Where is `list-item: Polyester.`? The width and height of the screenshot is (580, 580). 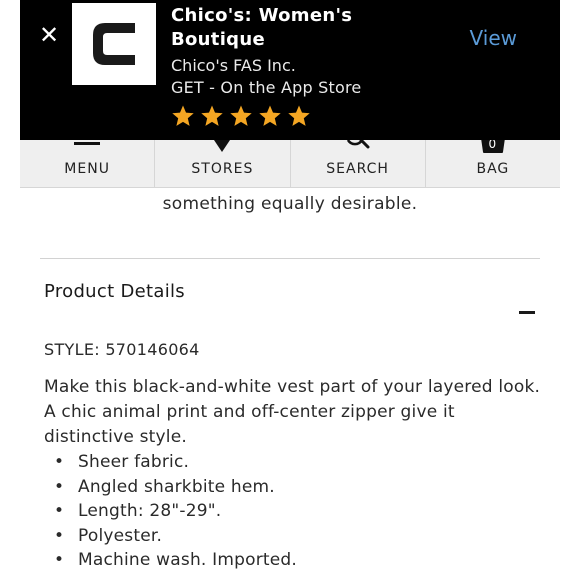
list-item: Polyester. is located at coordinates (294, 536).